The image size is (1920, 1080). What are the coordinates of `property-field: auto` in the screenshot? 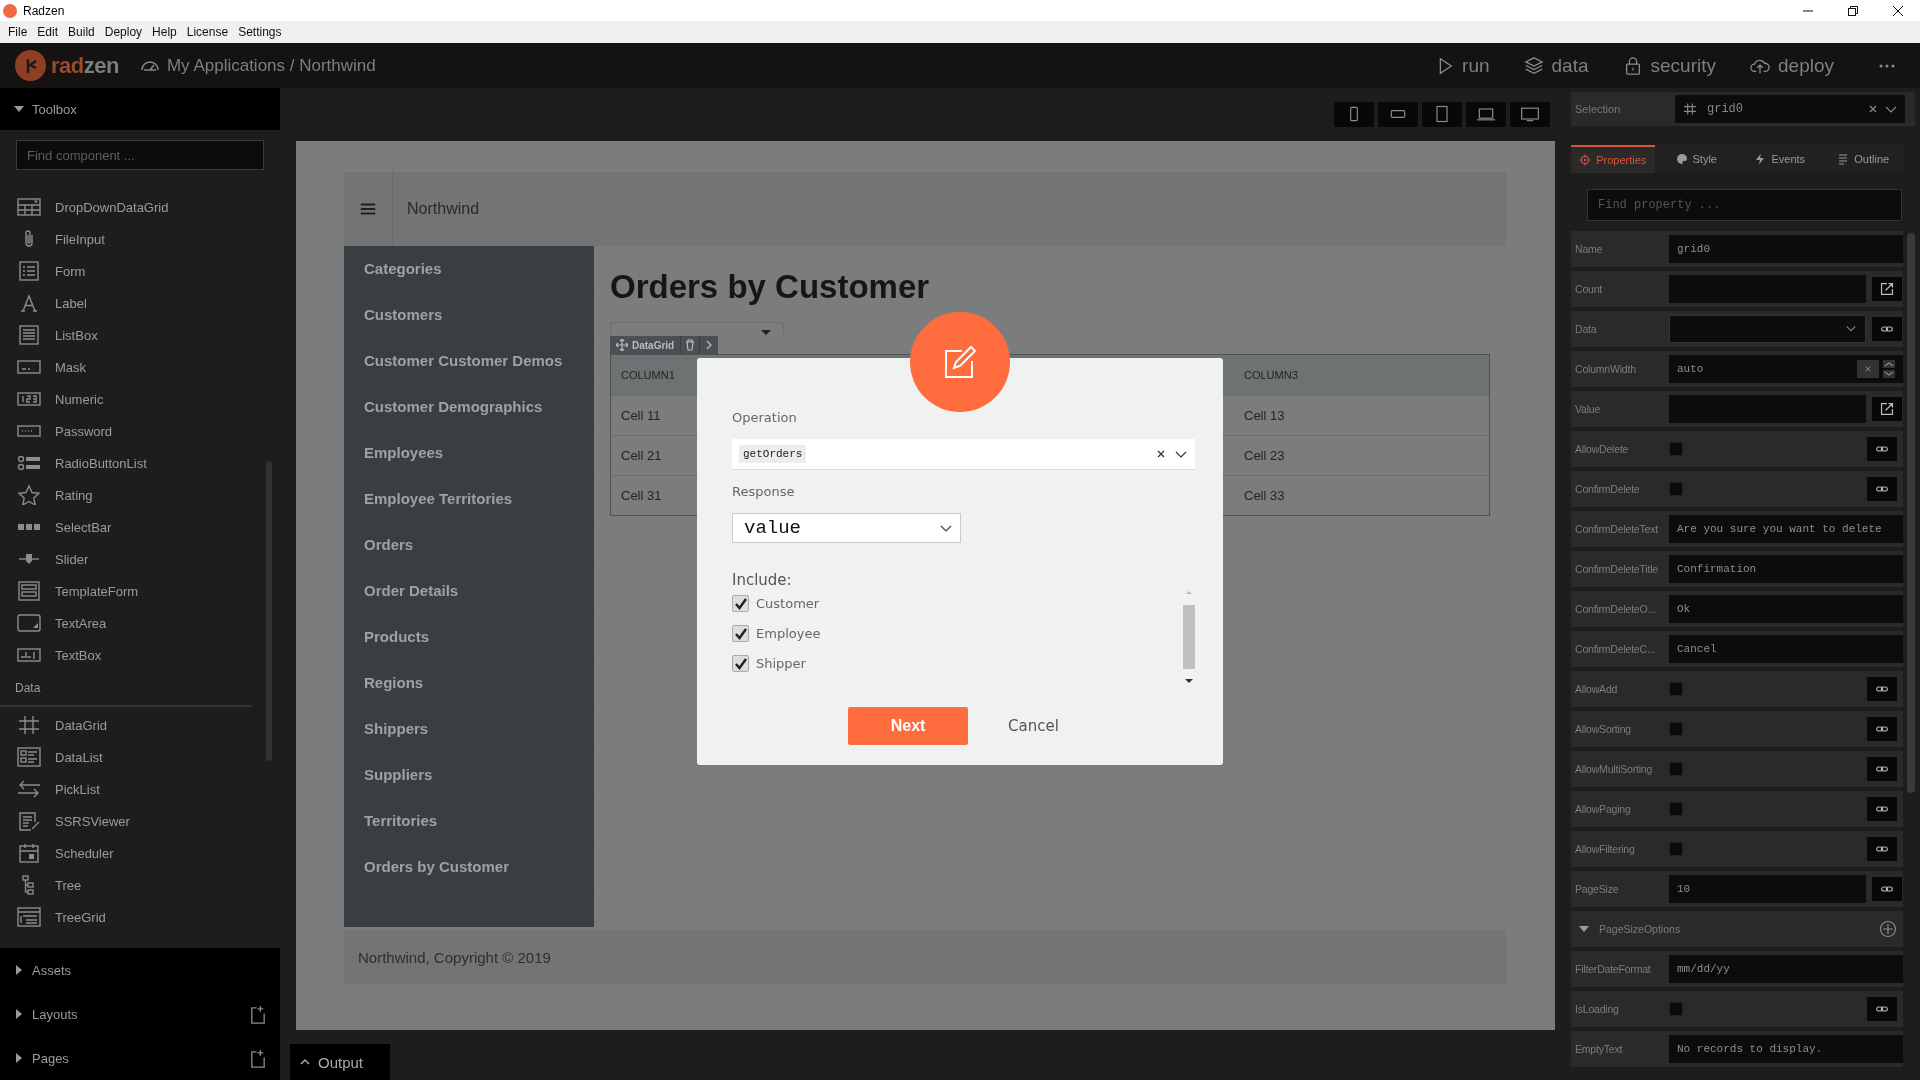 It's located at (1786, 369).